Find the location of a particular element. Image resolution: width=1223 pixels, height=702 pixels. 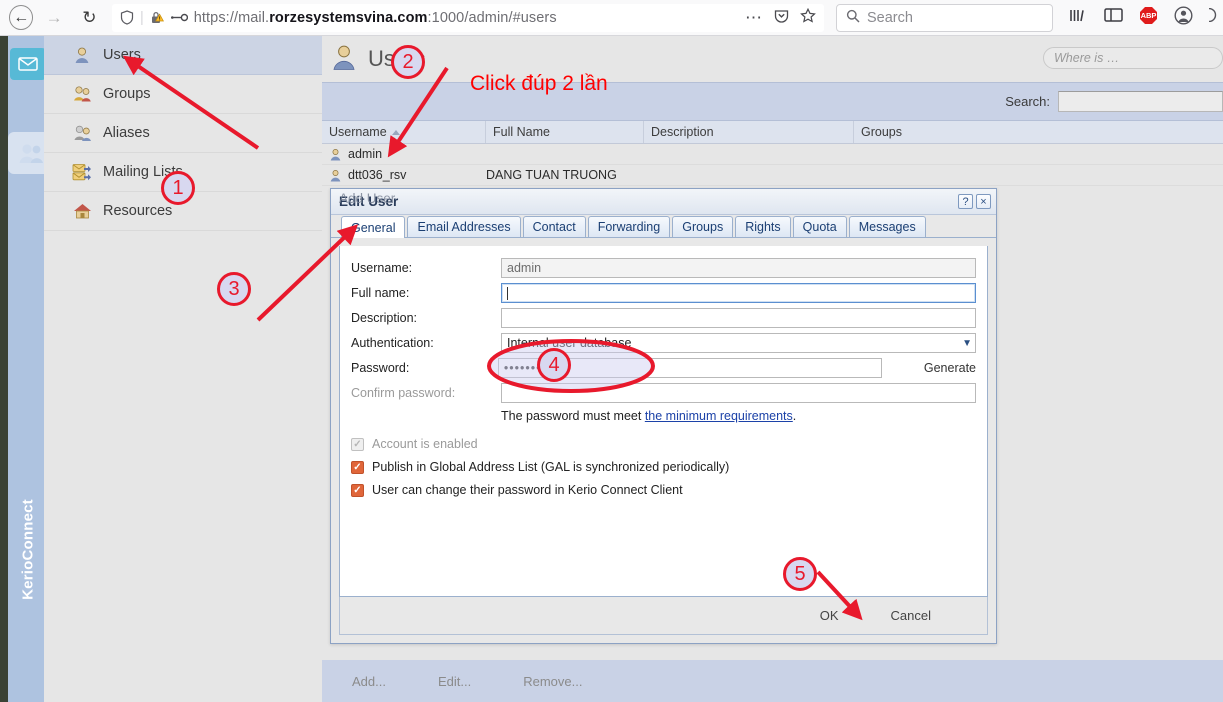

house-resource-icon is located at coordinates (82, 211).